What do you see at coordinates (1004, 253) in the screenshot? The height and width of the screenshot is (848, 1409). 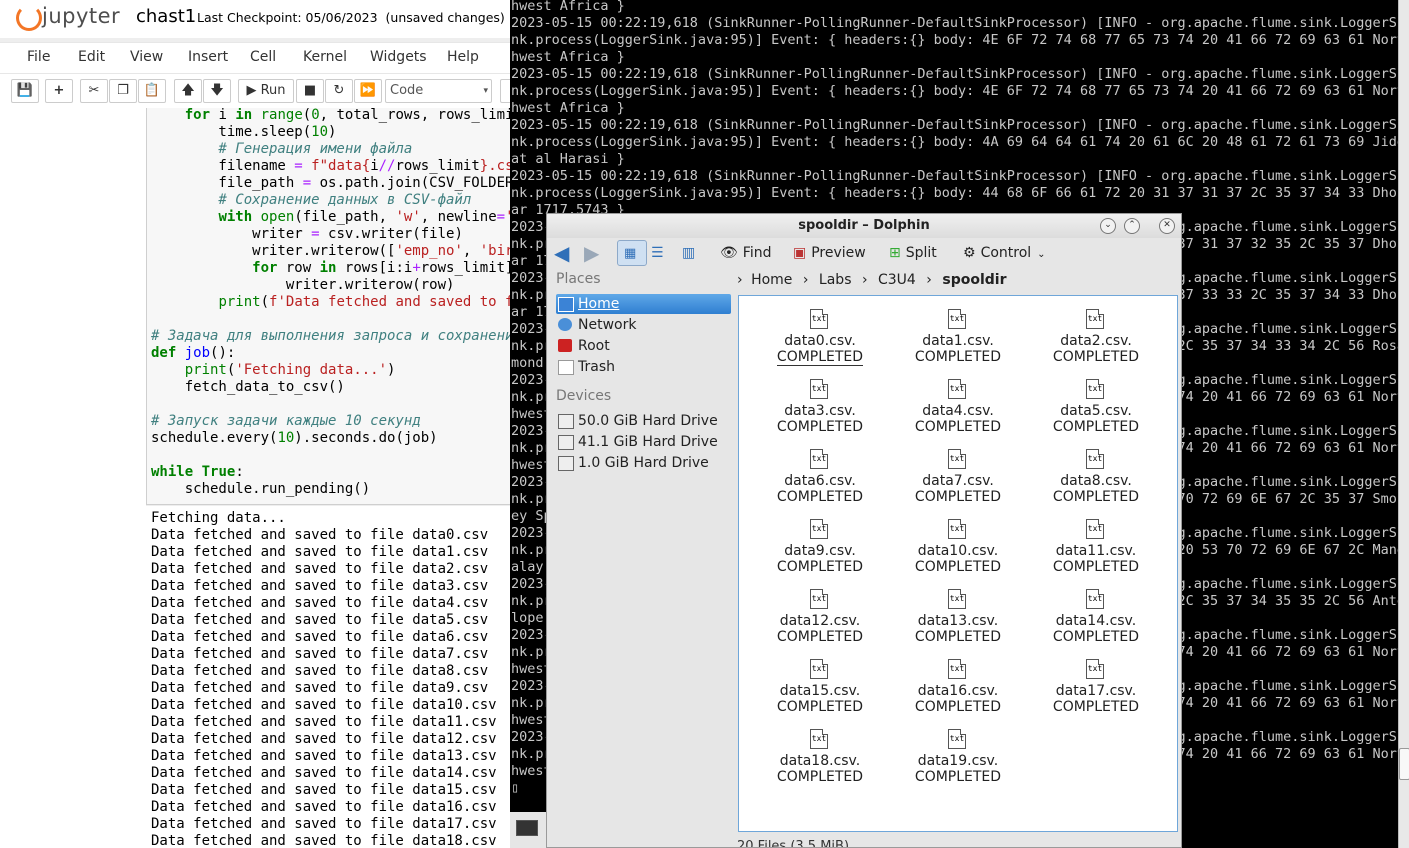 I see `control-button: ⚙ Control ⌄` at bounding box center [1004, 253].